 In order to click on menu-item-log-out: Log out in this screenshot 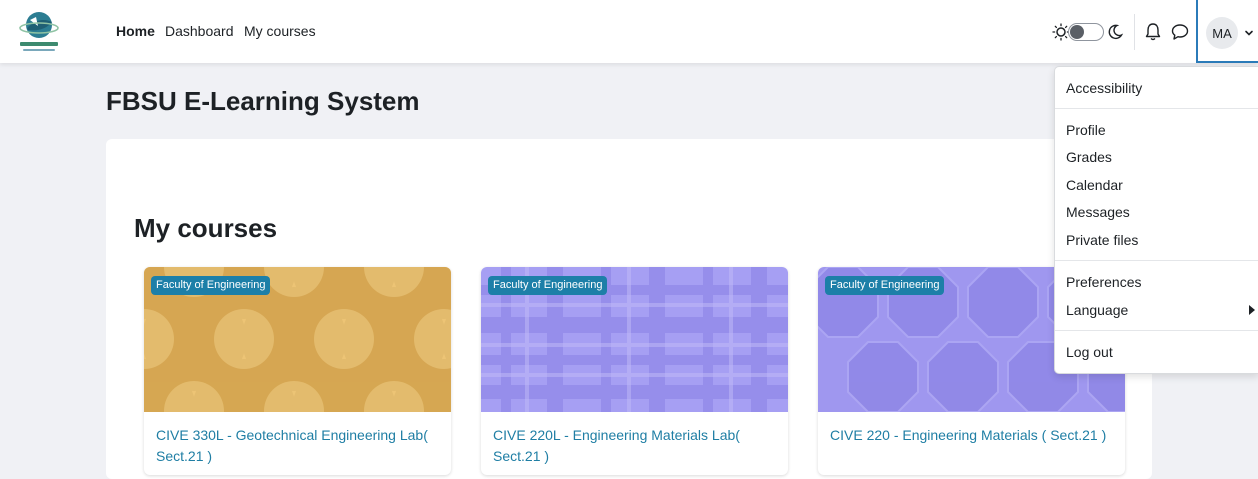, I will do `click(1089, 352)`.